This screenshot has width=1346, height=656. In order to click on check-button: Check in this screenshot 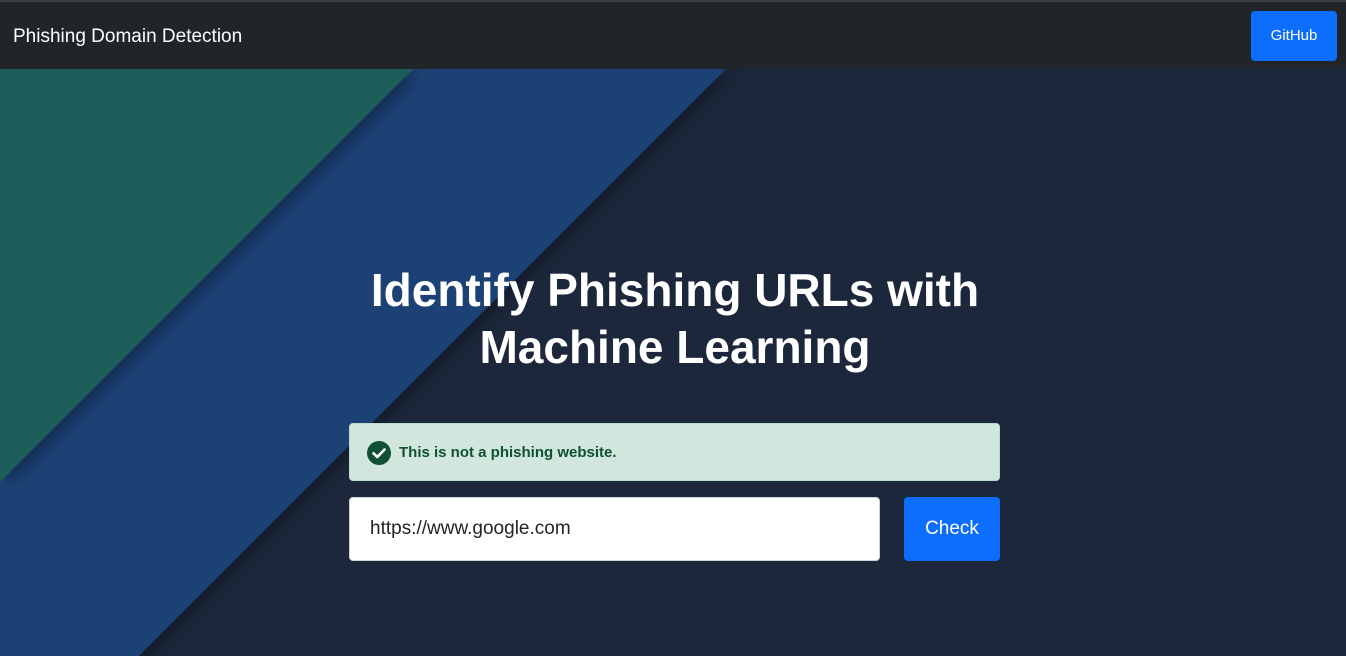, I will do `click(952, 529)`.